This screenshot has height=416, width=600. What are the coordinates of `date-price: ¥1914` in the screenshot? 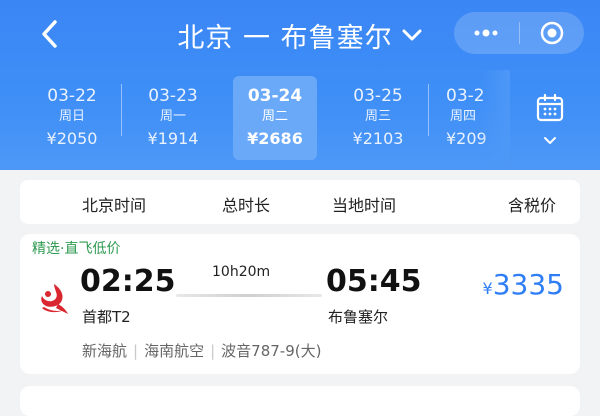 It's located at (173, 138).